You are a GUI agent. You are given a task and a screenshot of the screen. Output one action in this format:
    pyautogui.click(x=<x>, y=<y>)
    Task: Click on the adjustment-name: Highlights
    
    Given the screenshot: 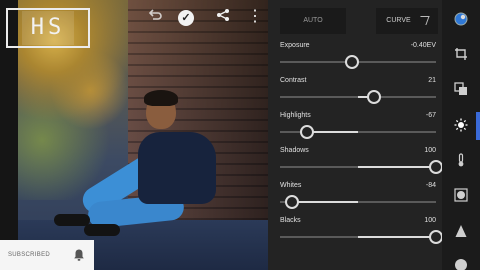 What is the action you would take?
    pyautogui.click(x=295, y=115)
    